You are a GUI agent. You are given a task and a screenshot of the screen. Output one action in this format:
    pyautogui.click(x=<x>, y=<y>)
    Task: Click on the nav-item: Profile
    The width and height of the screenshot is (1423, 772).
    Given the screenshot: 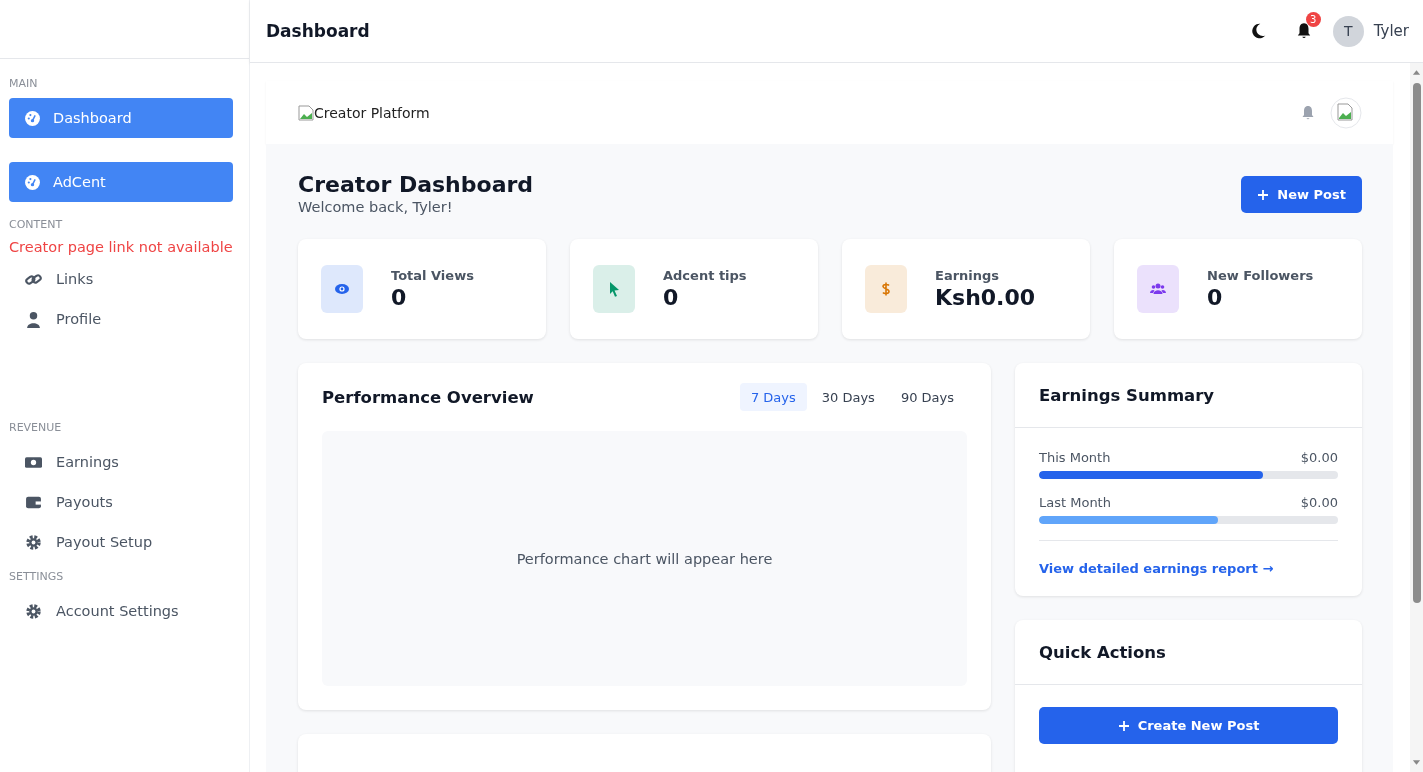 What is the action you would take?
    pyautogui.click(x=121, y=319)
    